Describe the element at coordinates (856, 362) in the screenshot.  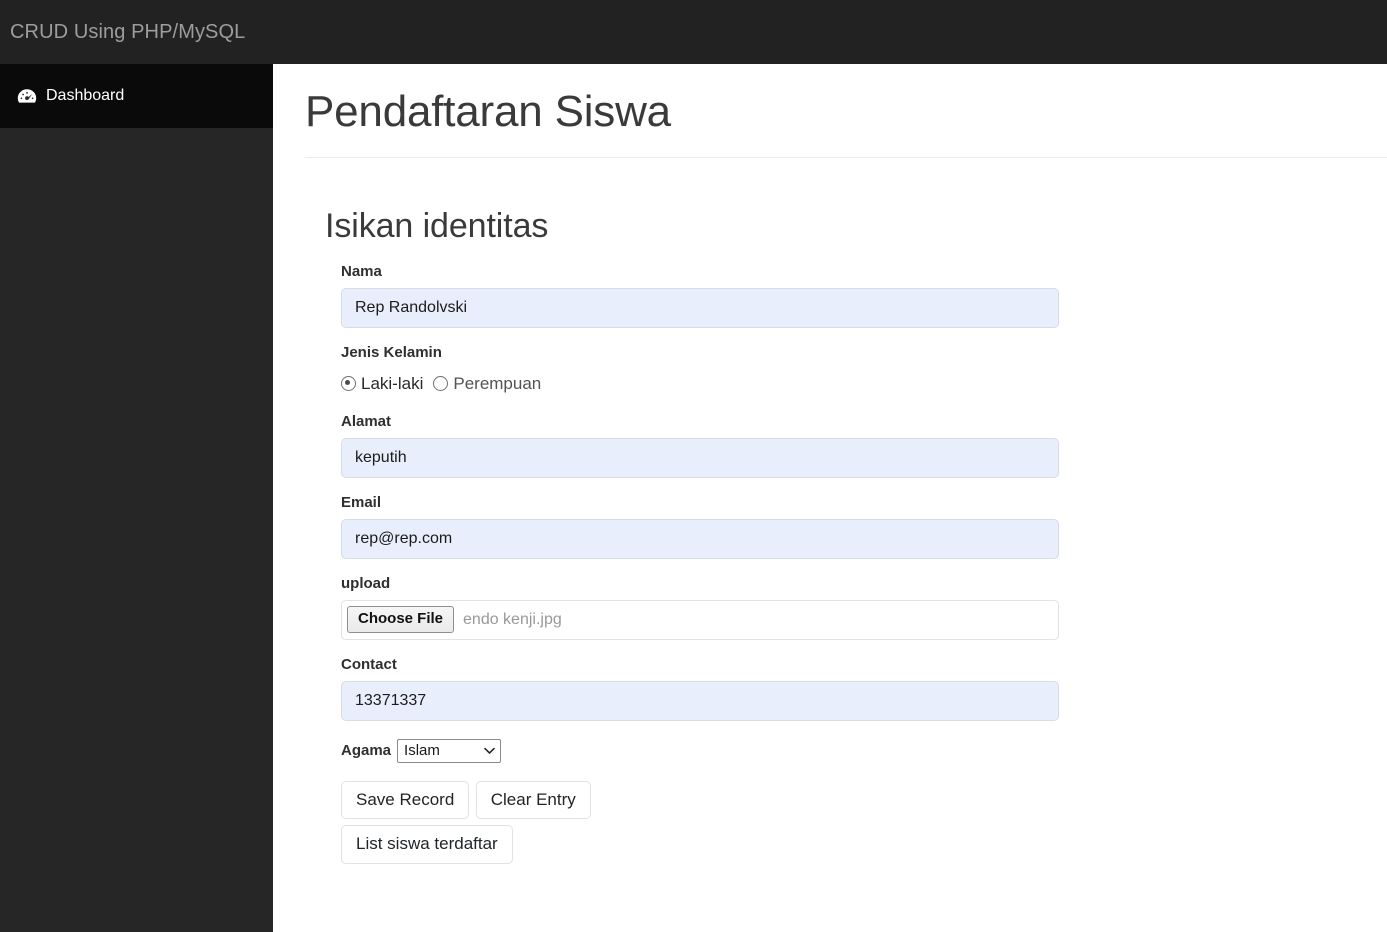
I see `field-jenis-kelamin: Jenis Kelamin Laki-laki Perempuan` at that location.